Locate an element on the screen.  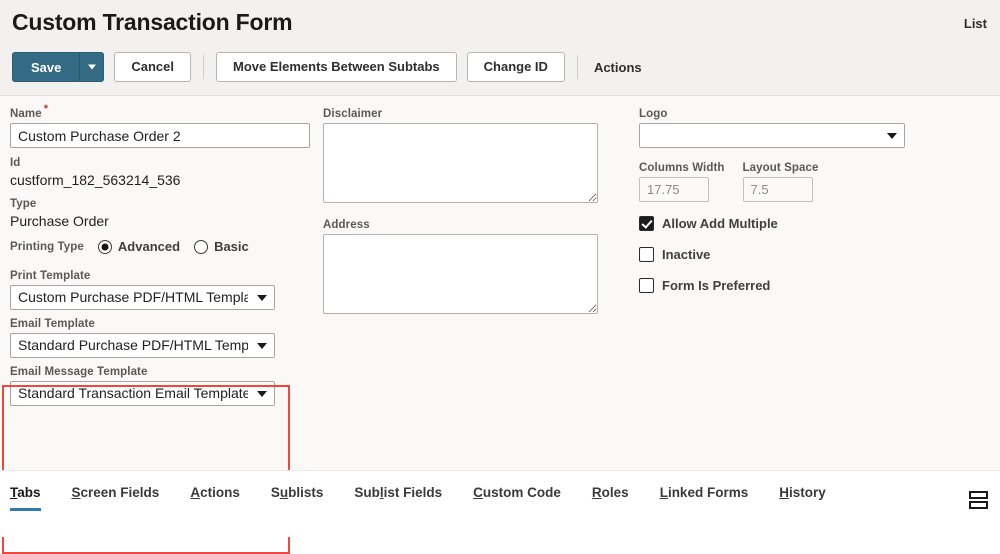
email-template-select: Standard Purchase PDF/HTML Template is located at coordinates (142, 345).